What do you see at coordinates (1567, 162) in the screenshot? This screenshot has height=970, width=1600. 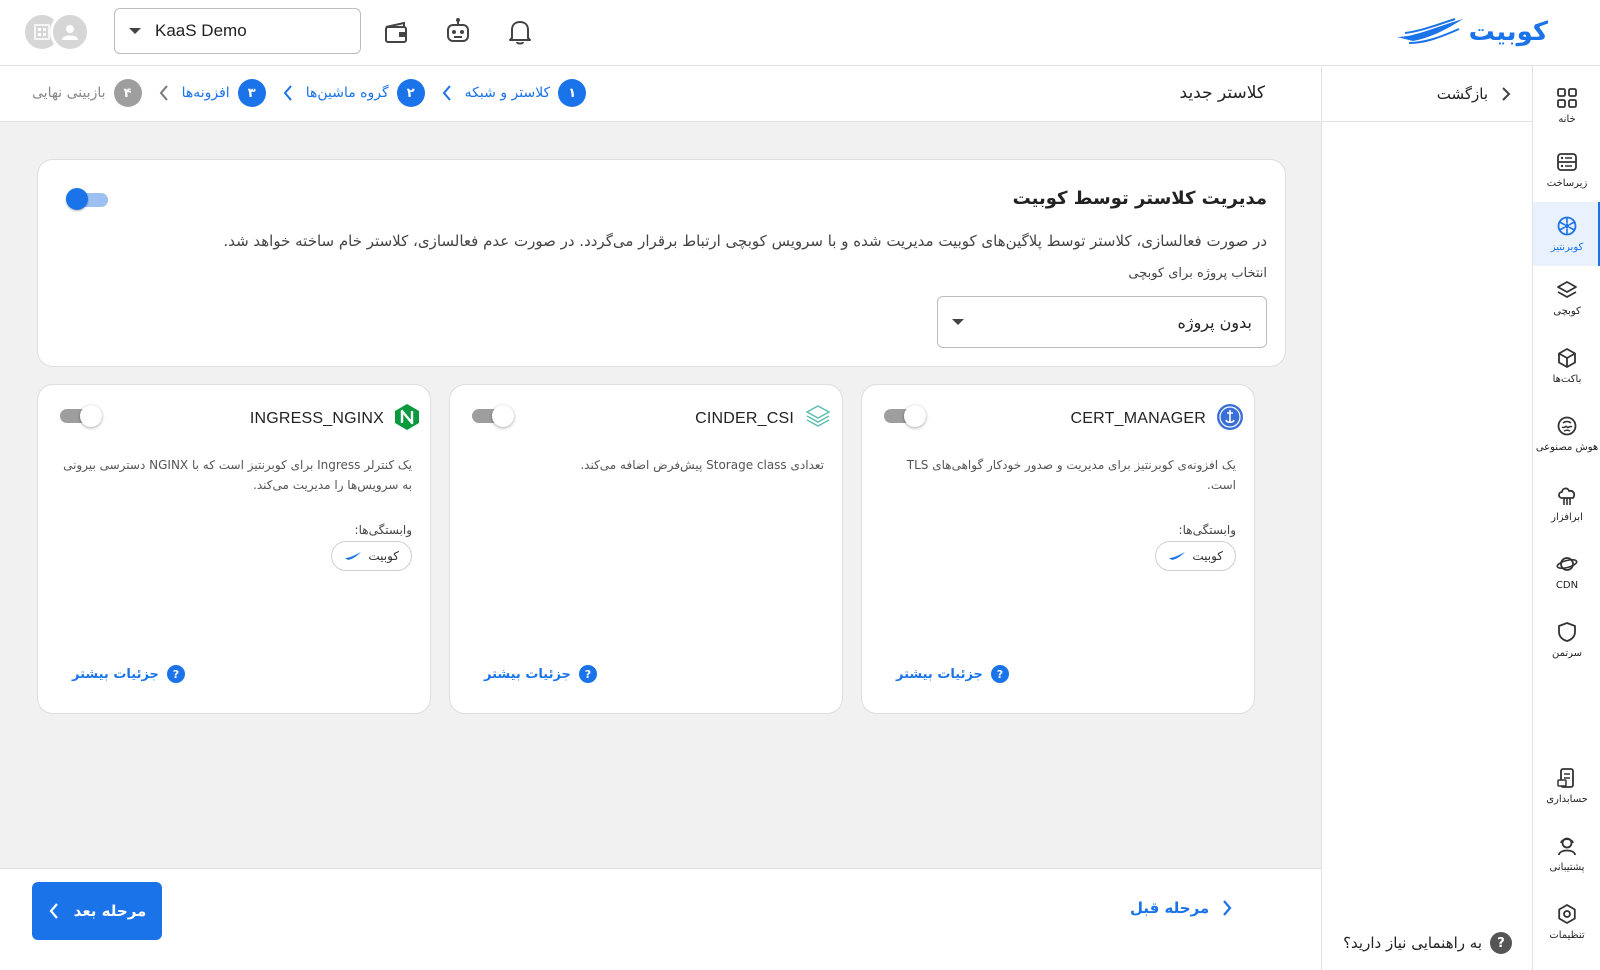 I see `server-icon` at bounding box center [1567, 162].